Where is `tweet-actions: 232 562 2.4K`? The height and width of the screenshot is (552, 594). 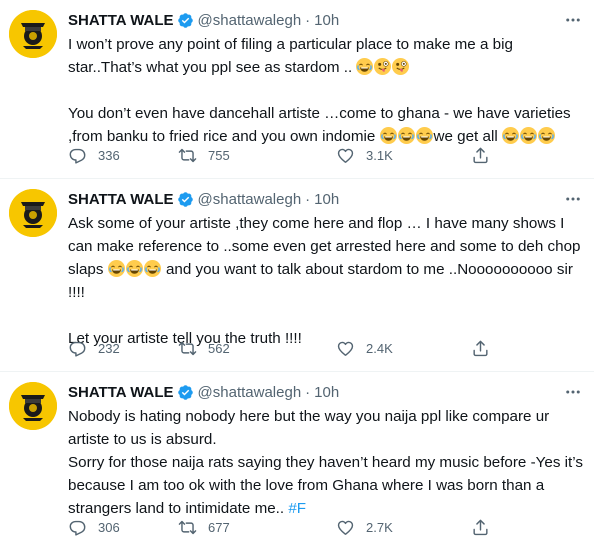
tweet-actions: 232 562 2.4K is located at coordinates (331, 348).